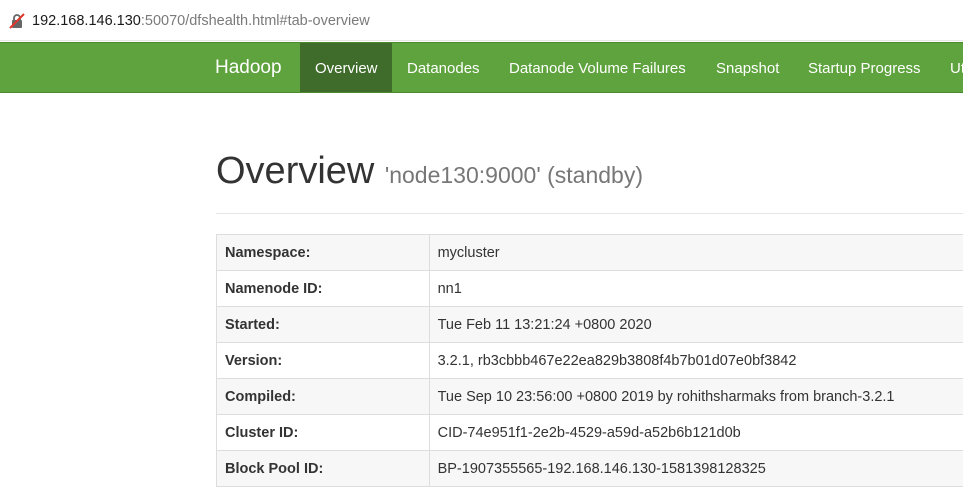 Image resolution: width=963 pixels, height=502 pixels. I want to click on page-header: Overview 'node130:9000' (standby), so click(429, 171).